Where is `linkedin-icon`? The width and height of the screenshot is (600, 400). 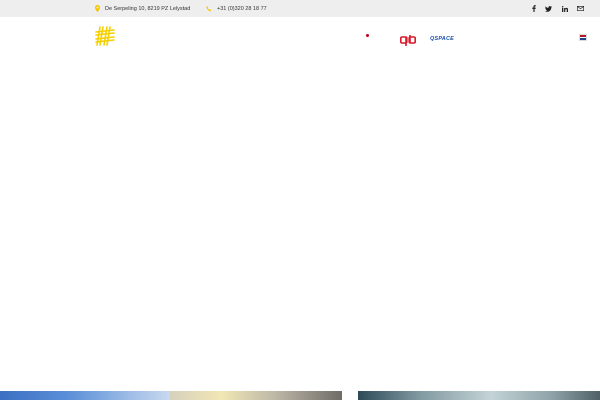 linkedin-icon is located at coordinates (565, 8).